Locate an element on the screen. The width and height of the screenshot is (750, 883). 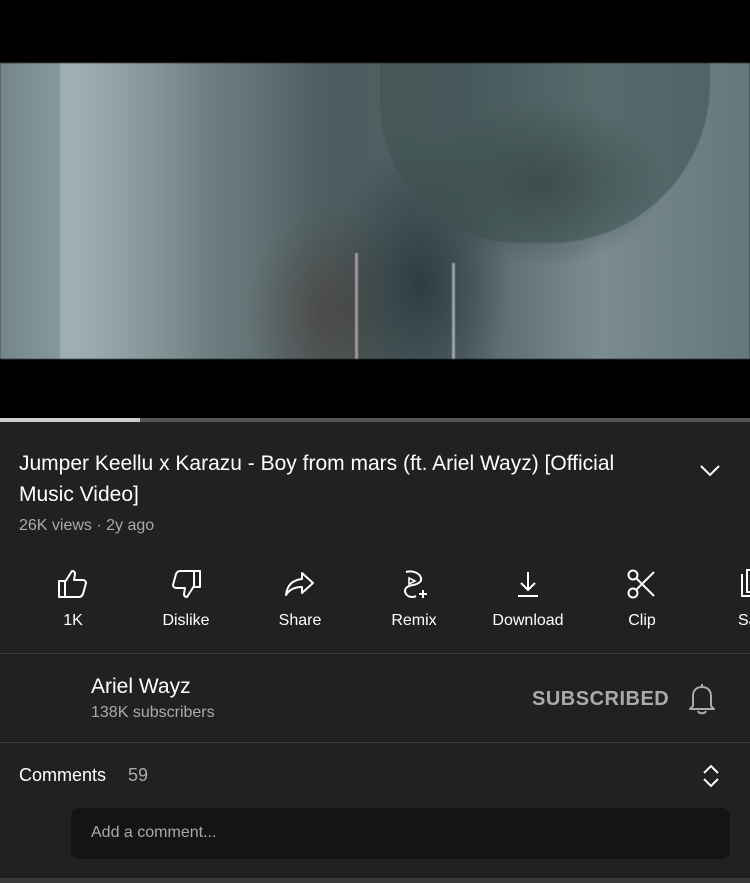
dislike-button: Dislike is located at coordinates (186, 595).